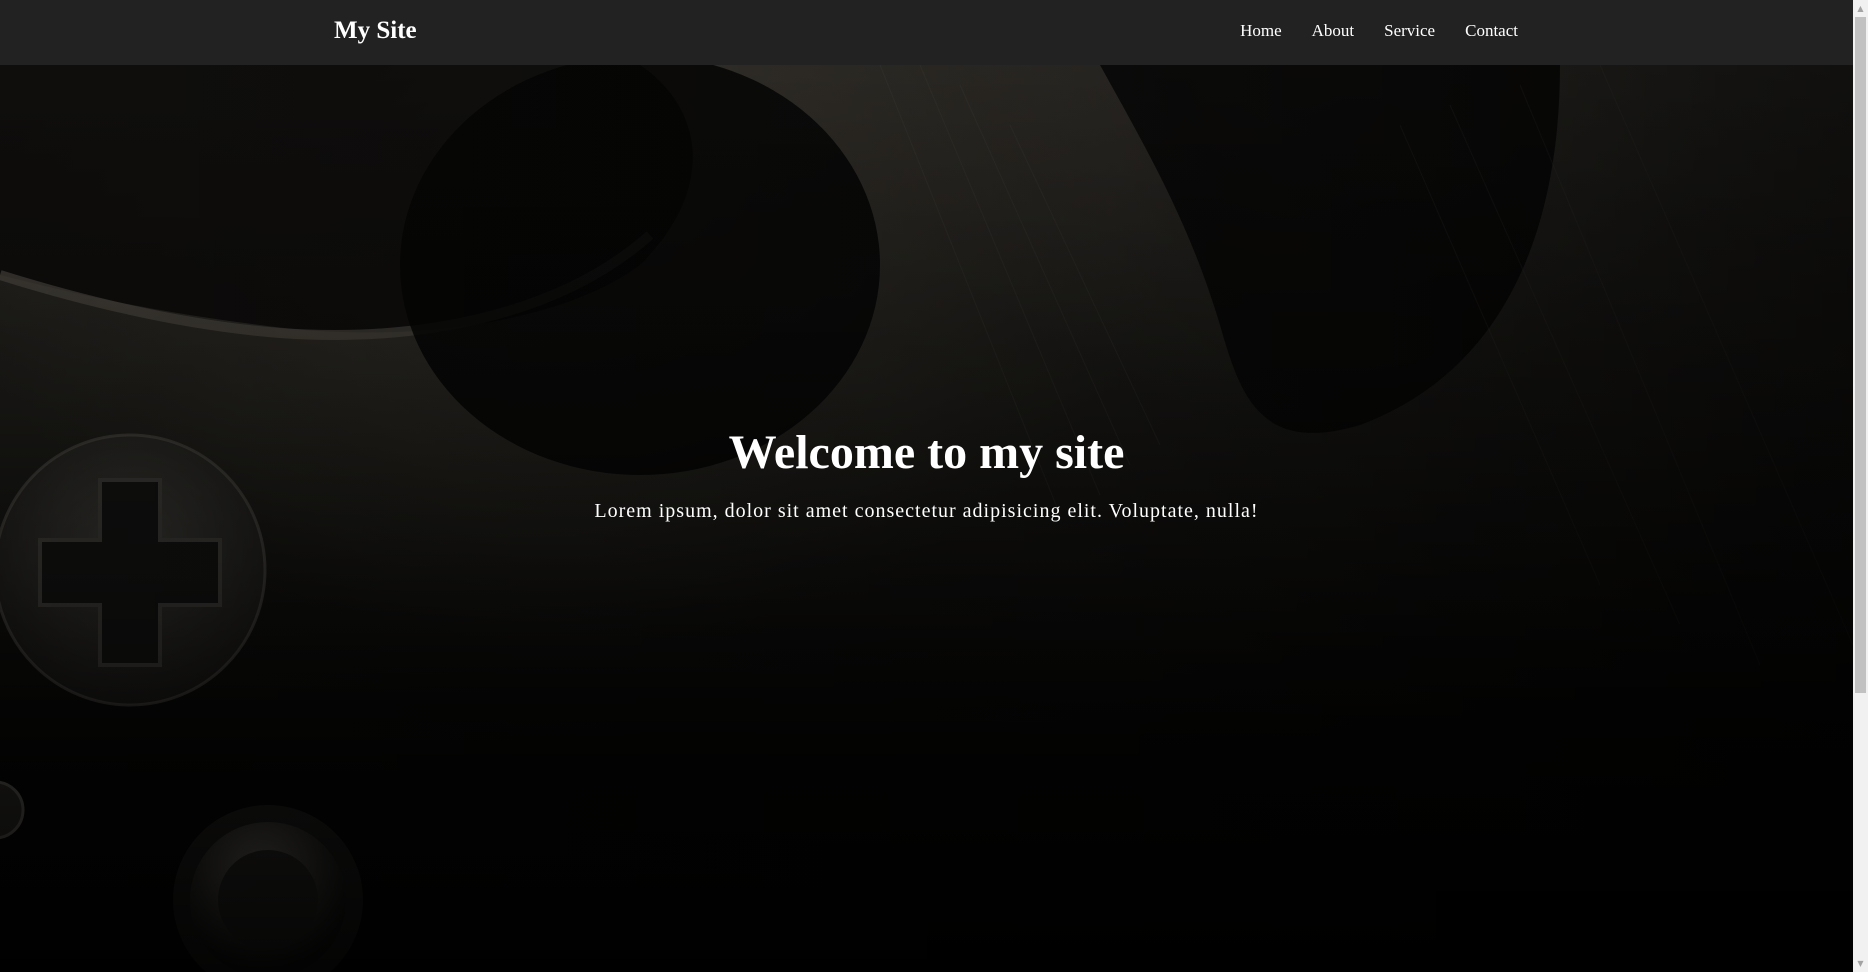  Describe the element at coordinates (1860, 8) in the screenshot. I see `scroll-up-arrow-icon: ▲` at that location.